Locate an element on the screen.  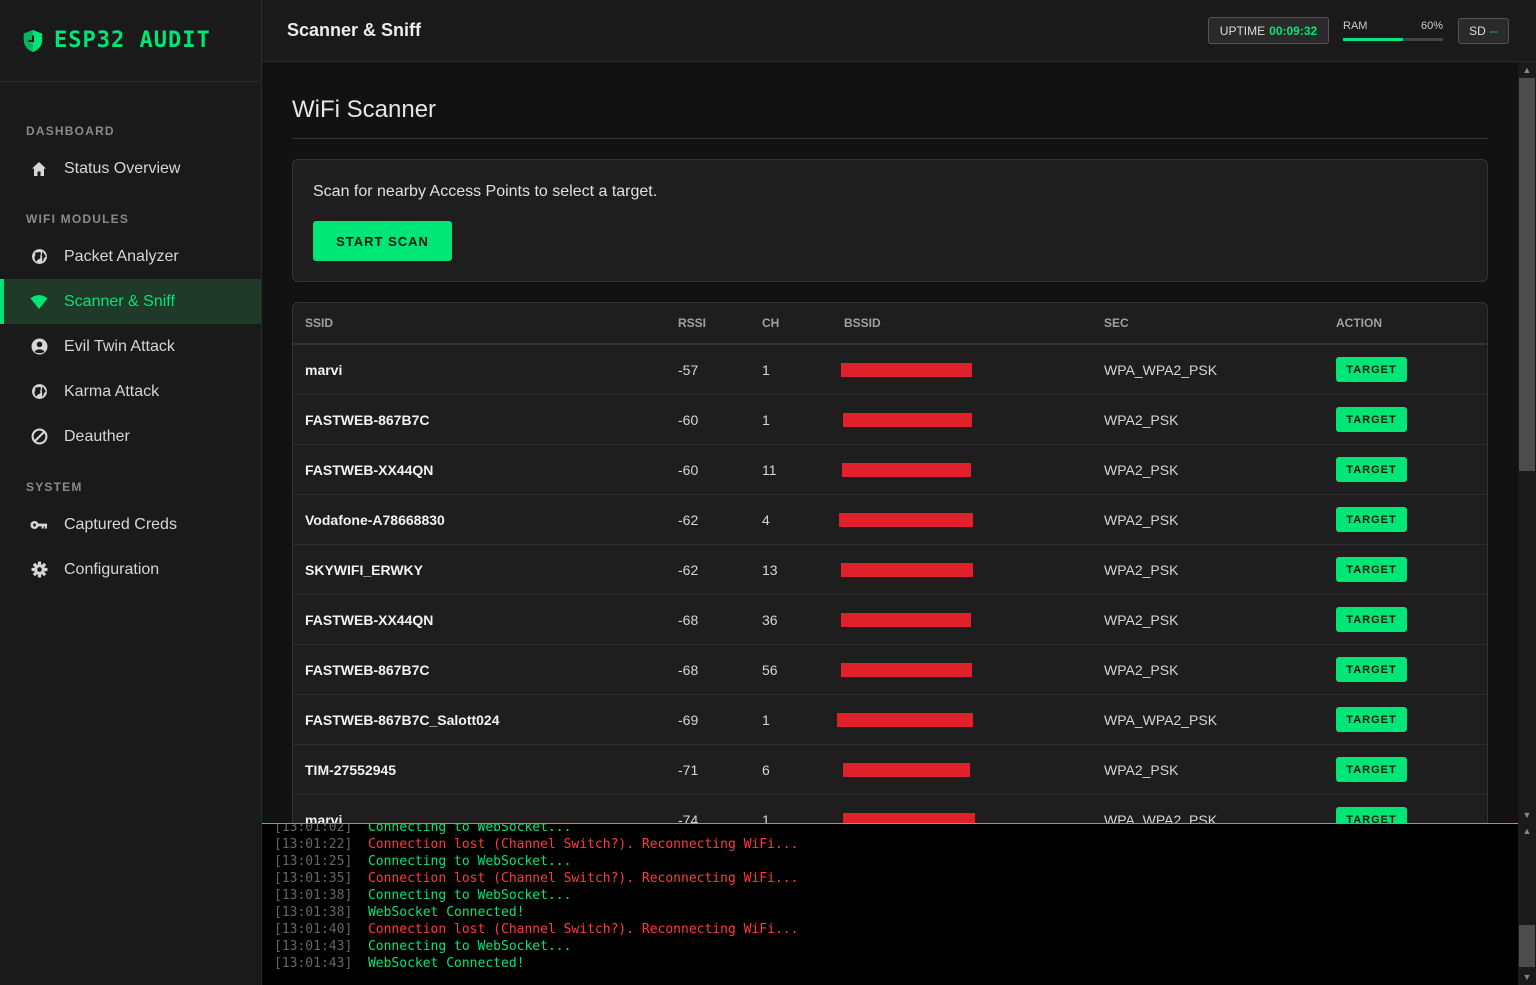
sd-label: SD is located at coordinates (1477, 31).